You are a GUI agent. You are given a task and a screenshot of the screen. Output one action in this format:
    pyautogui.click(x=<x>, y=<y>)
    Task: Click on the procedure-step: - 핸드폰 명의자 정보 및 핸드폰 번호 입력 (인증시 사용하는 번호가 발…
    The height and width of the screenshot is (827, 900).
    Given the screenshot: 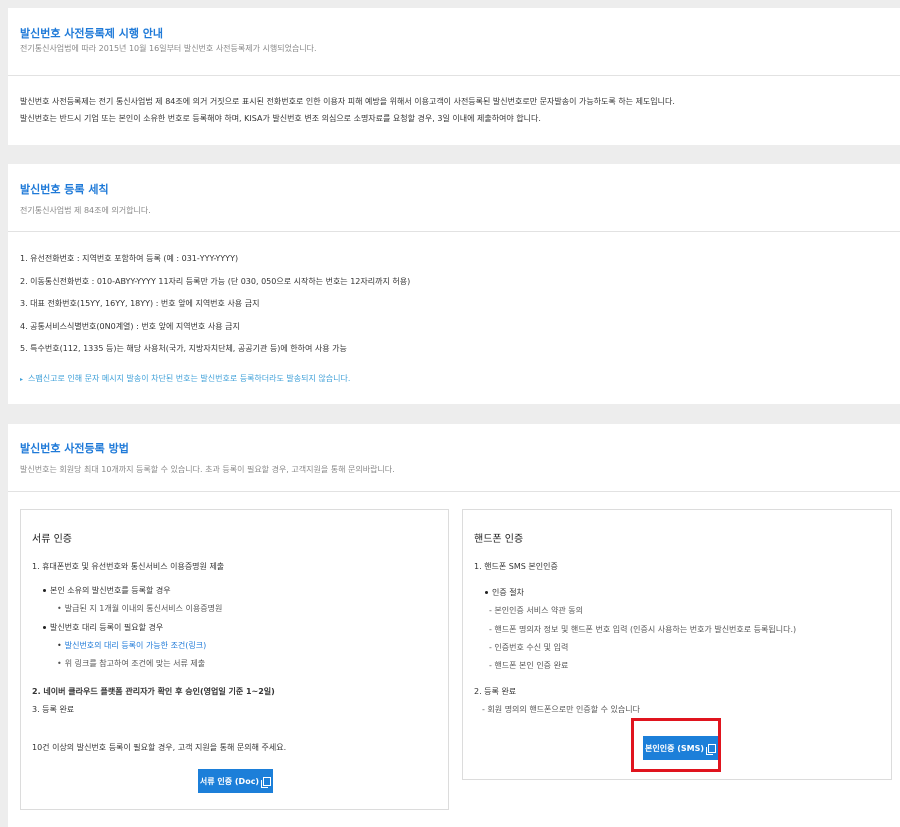 What is the action you would take?
    pyautogui.click(x=643, y=629)
    